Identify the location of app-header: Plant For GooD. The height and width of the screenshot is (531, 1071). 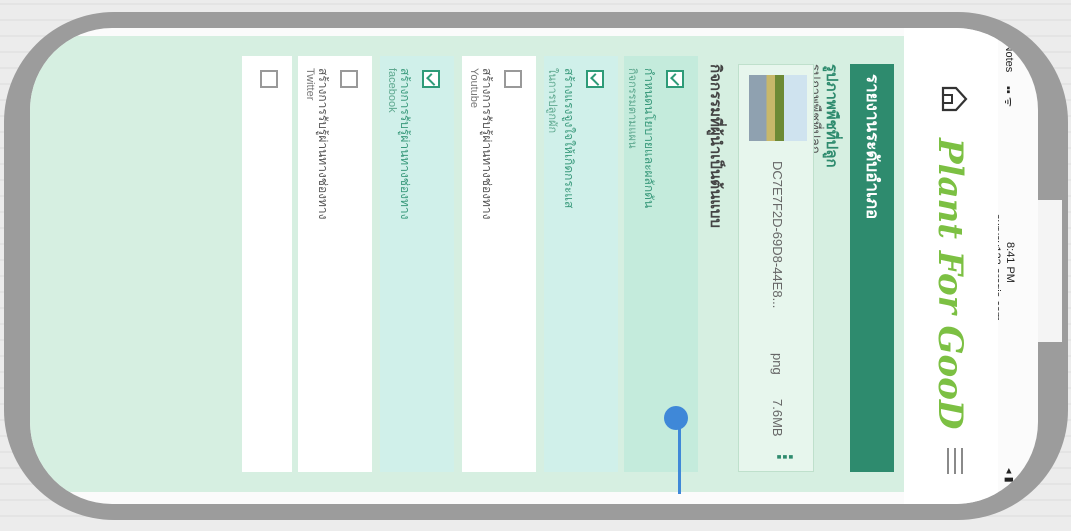
(951, 266).